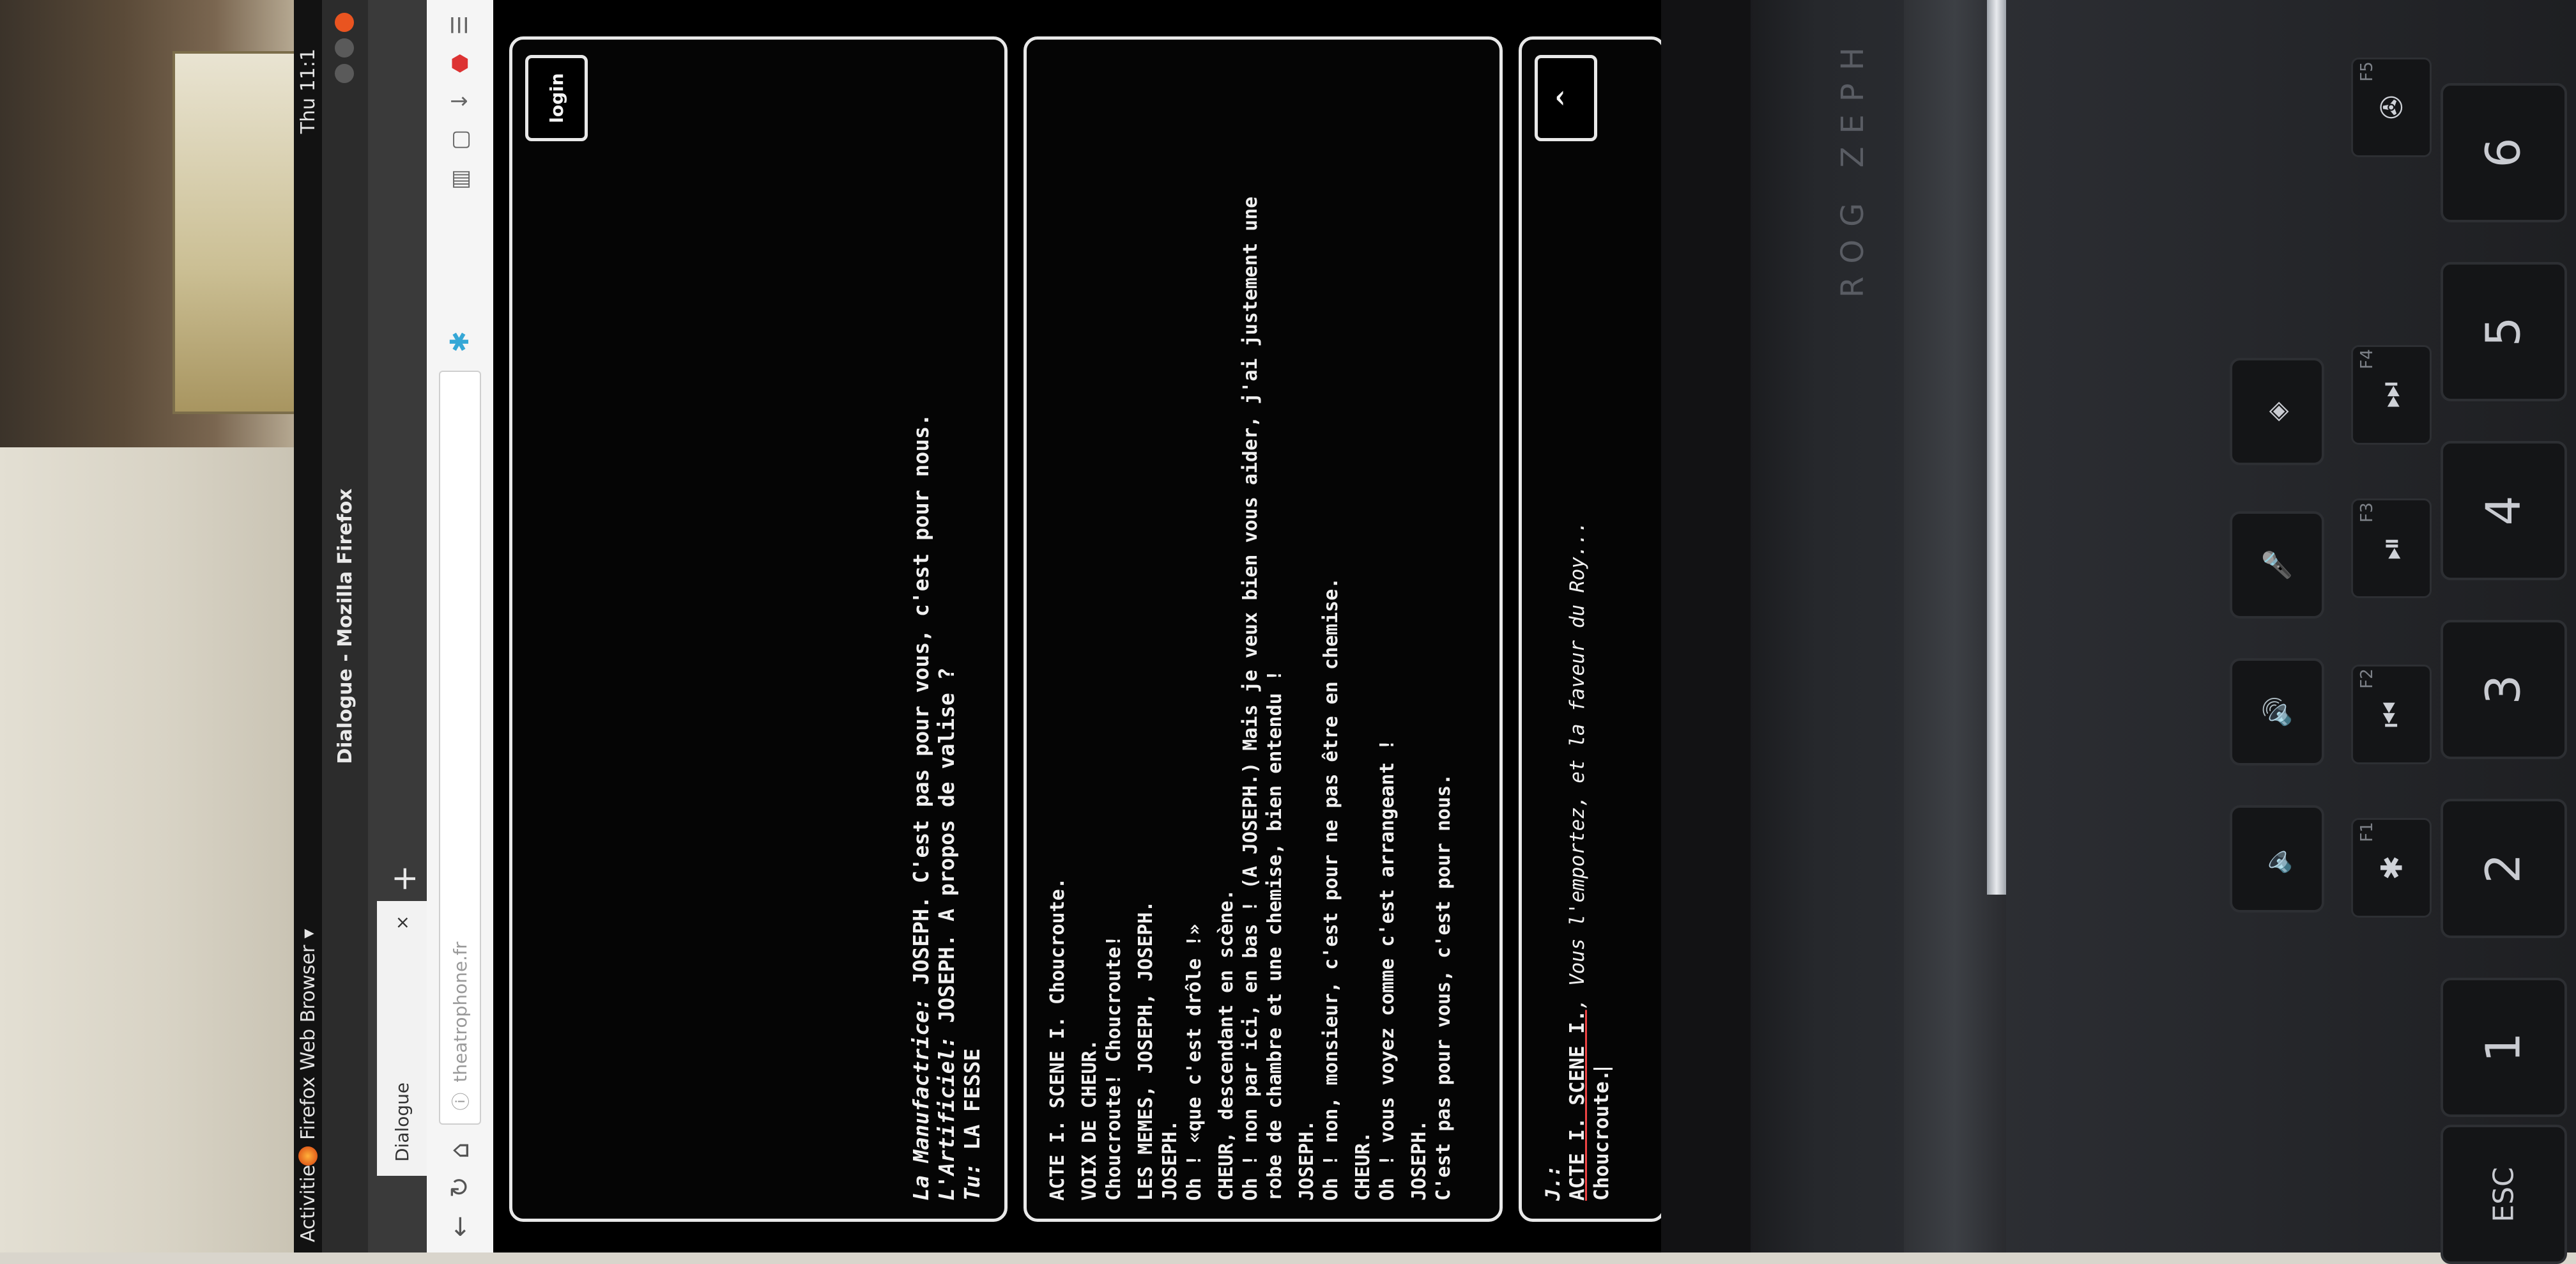 The height and width of the screenshot is (1264, 2576). Describe the element at coordinates (402, 922) in the screenshot. I see `tab-close-icon: ×` at that location.